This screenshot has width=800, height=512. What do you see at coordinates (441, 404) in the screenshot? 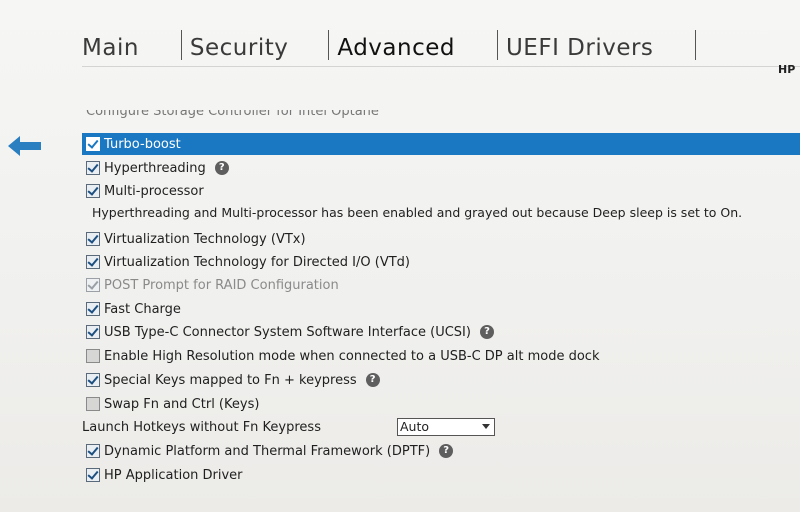
I see `setting-swap-fn-ctrl: Swap Fn and Ctrl (Keys)` at bounding box center [441, 404].